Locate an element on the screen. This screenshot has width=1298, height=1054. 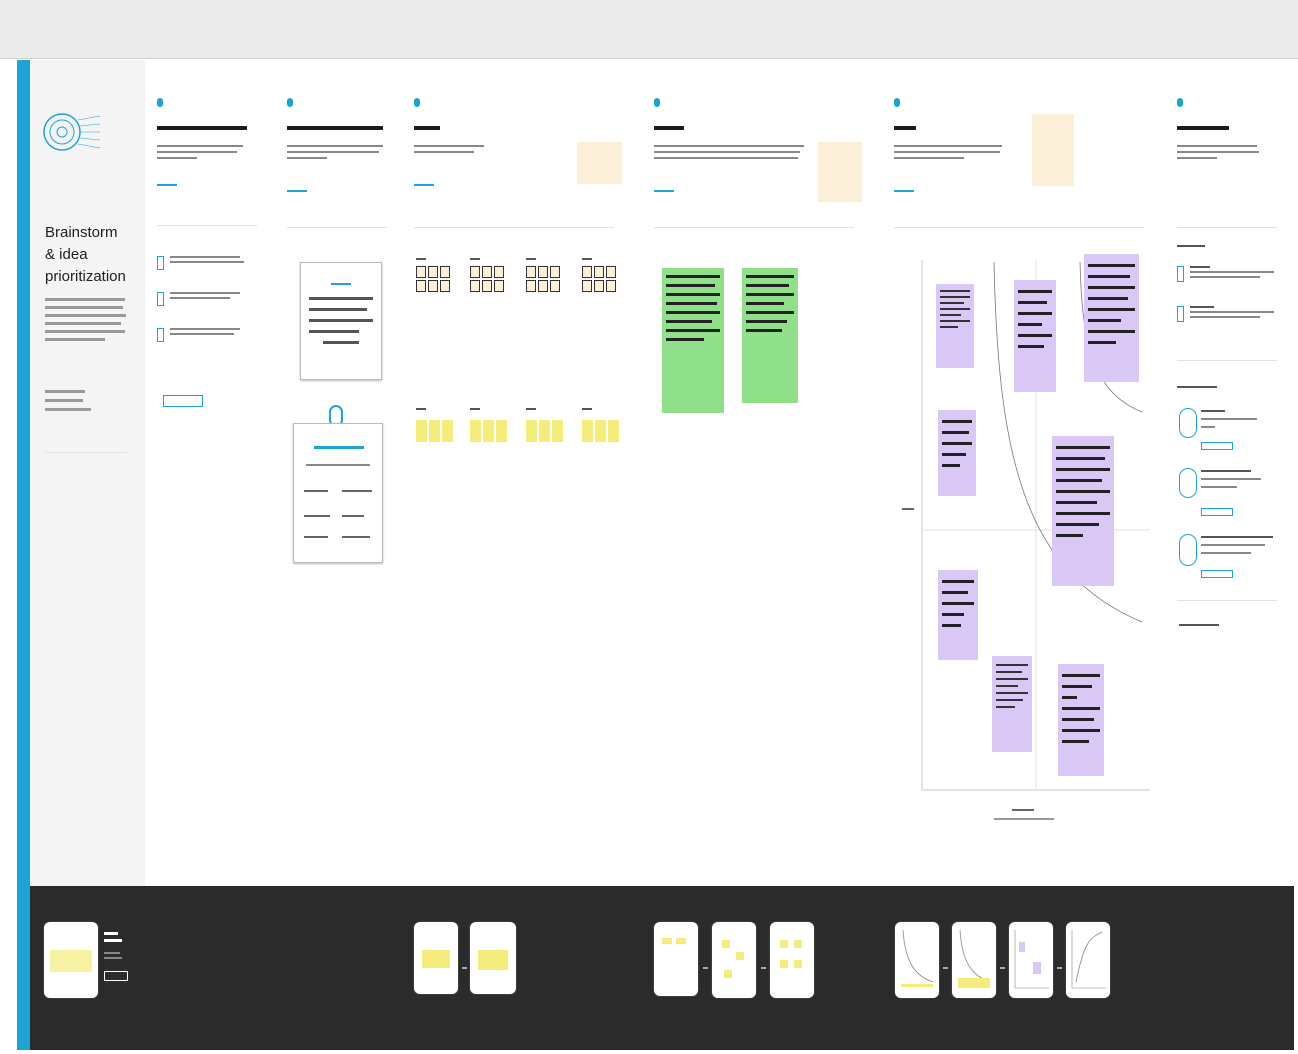
thumbnail-intro is located at coordinates (71, 960).